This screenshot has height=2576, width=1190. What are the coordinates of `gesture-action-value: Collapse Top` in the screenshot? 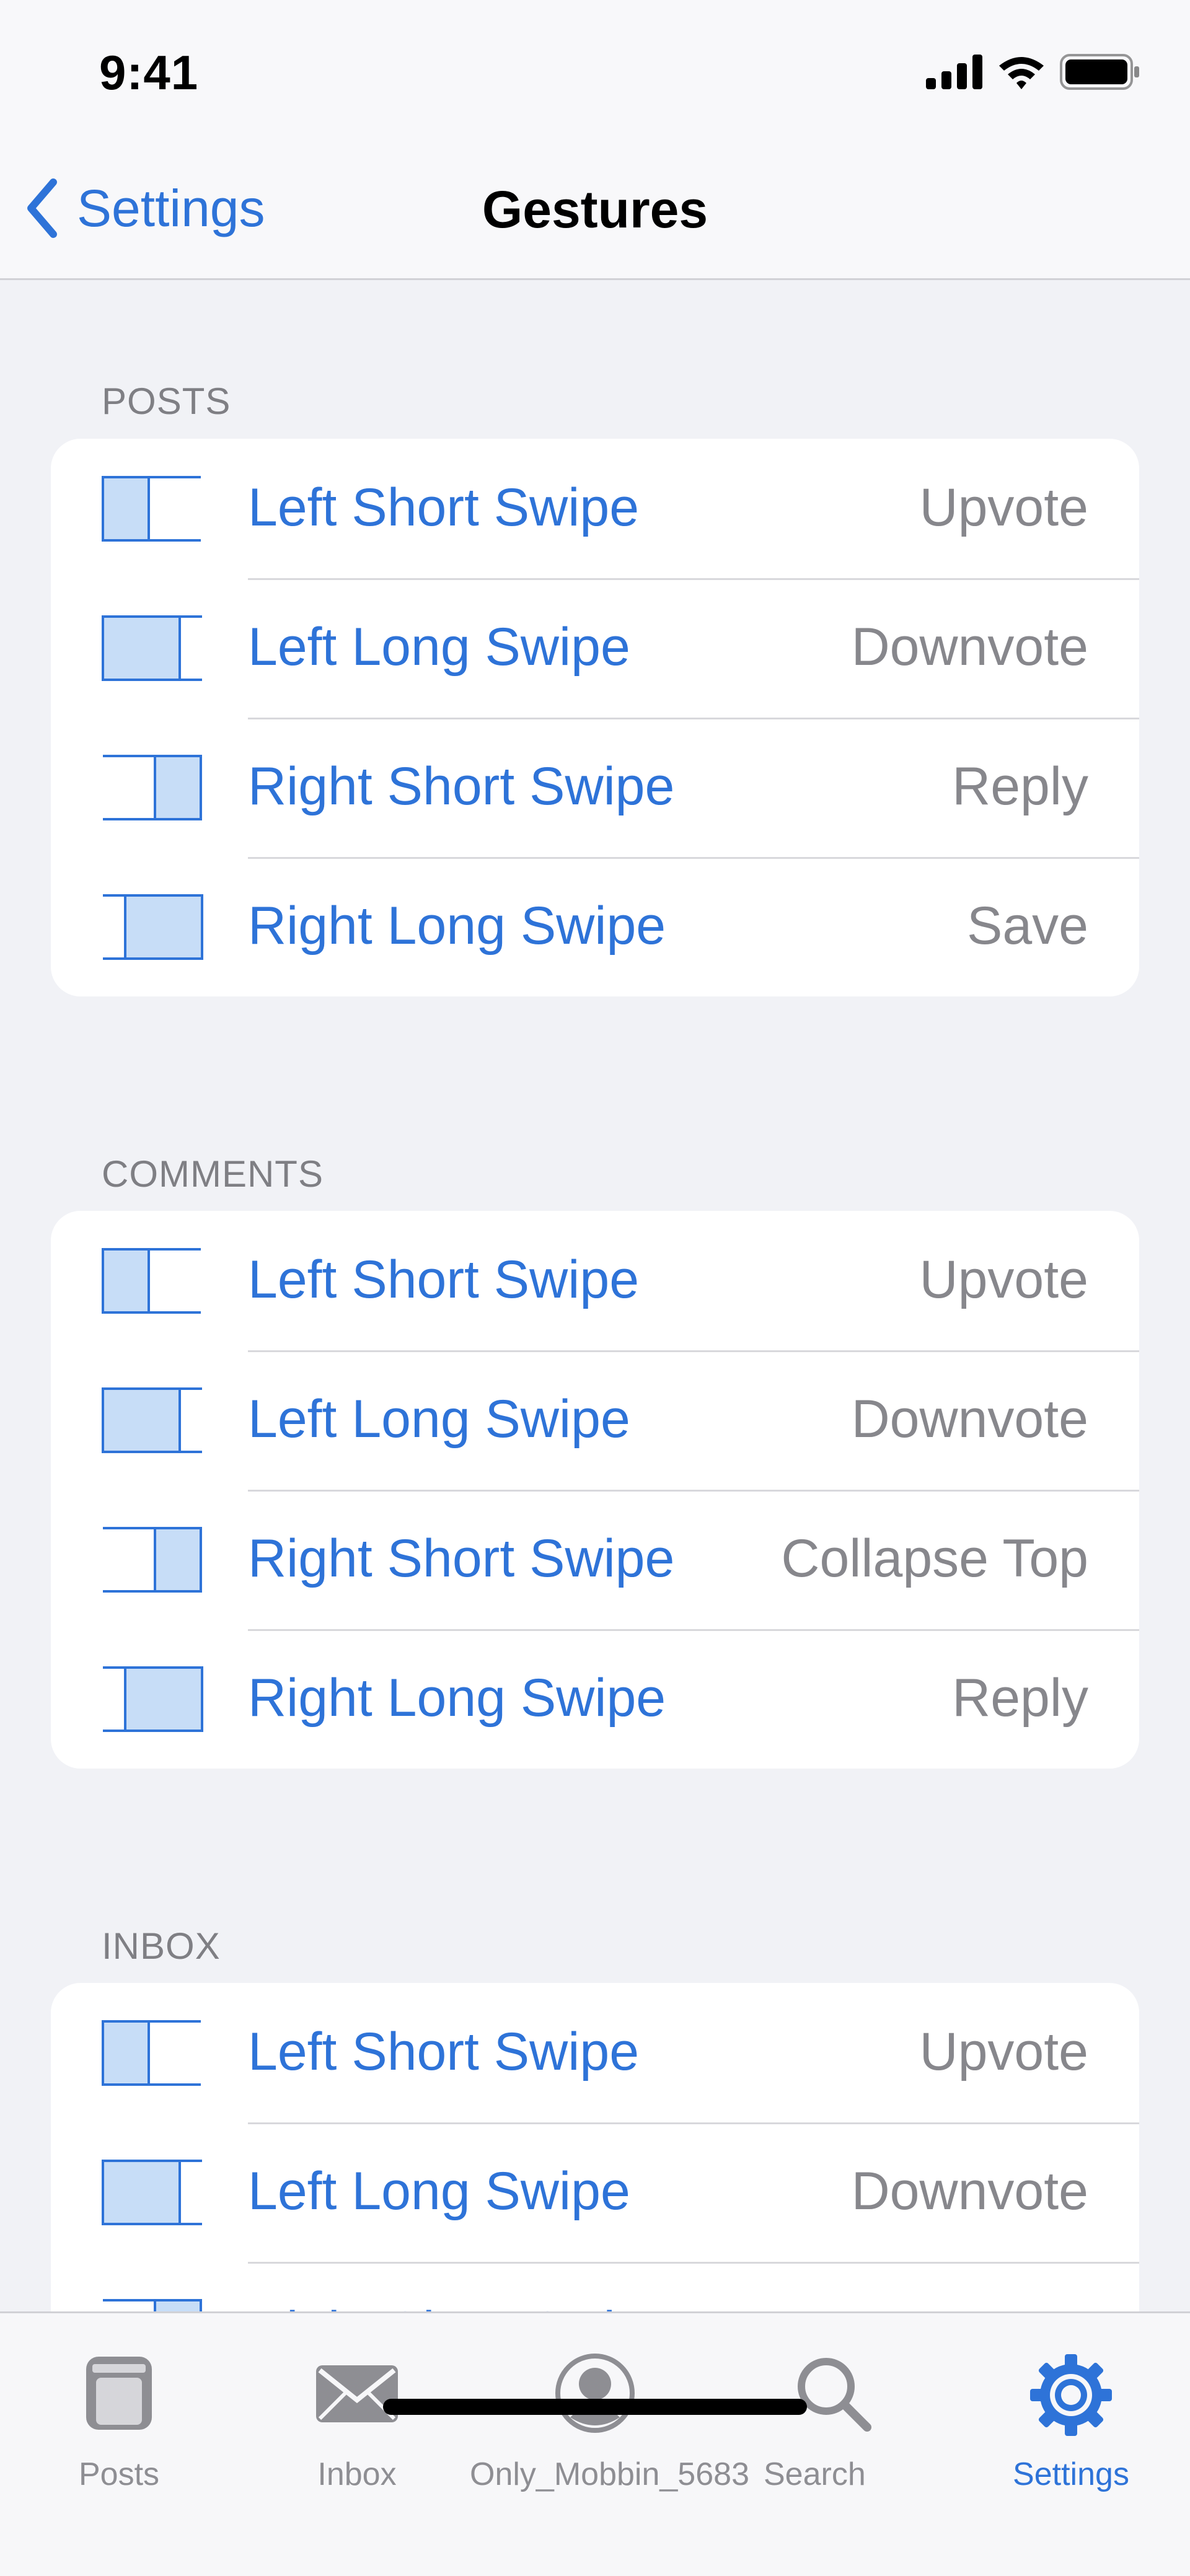 It's located at (934, 1559).